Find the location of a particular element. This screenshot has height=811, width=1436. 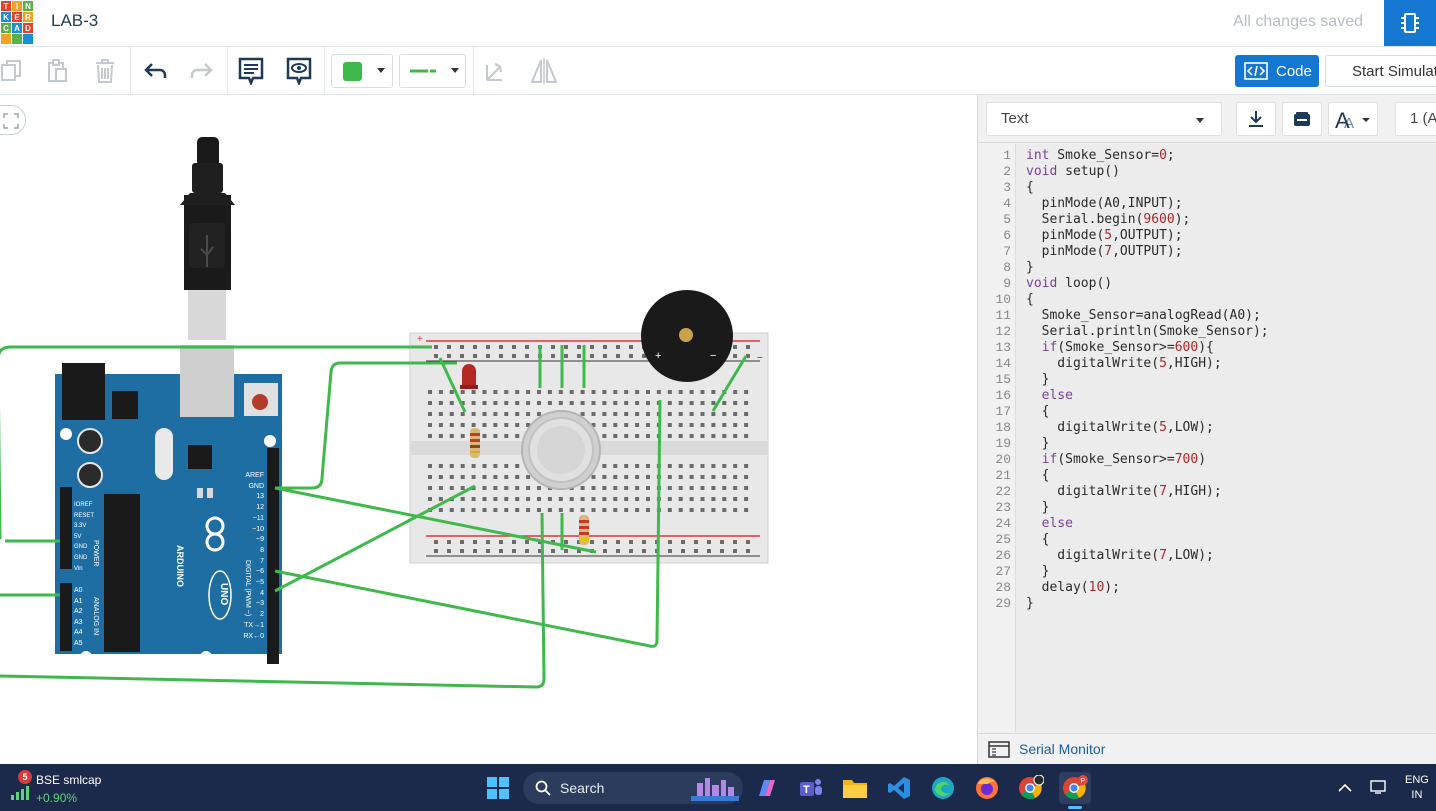

copilot-button is located at coordinates (767, 788).